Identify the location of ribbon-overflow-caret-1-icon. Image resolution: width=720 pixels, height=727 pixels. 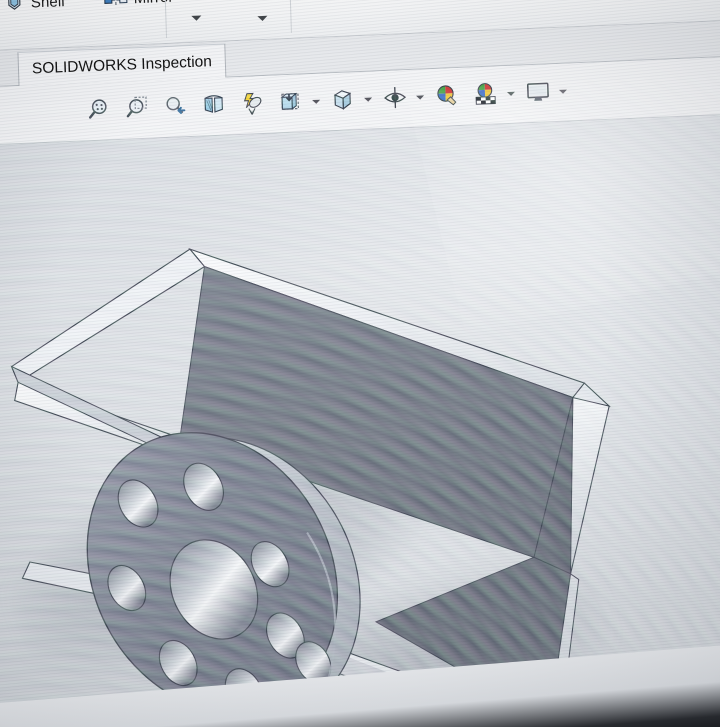
(196, 18).